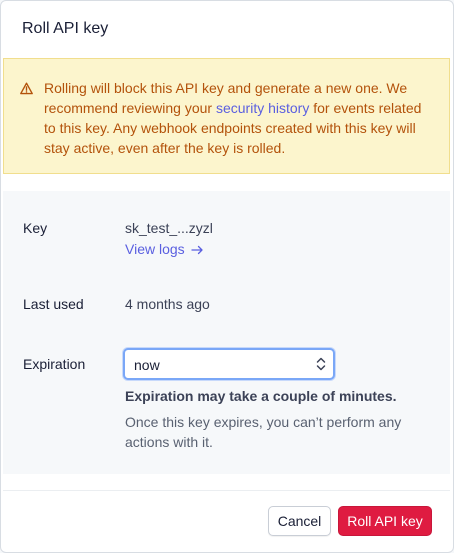 This screenshot has width=454, height=553. I want to click on view-logs-label: View logs, so click(155, 249).